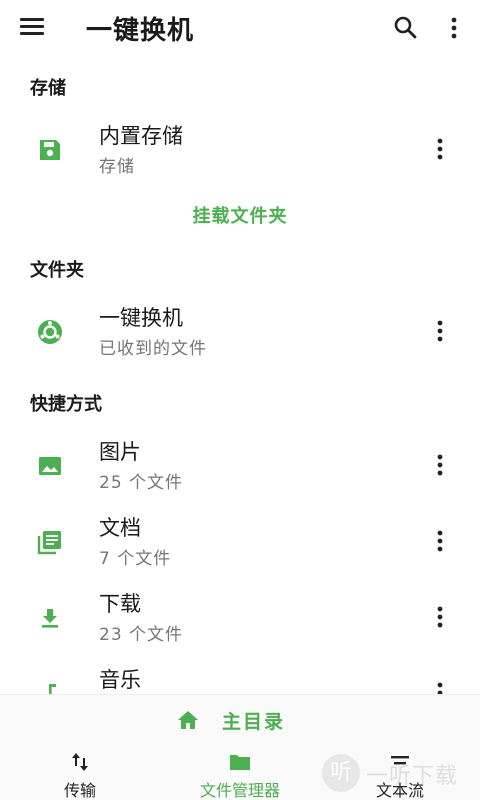  I want to click on item-subtitle: 7 个文件, so click(135, 559).